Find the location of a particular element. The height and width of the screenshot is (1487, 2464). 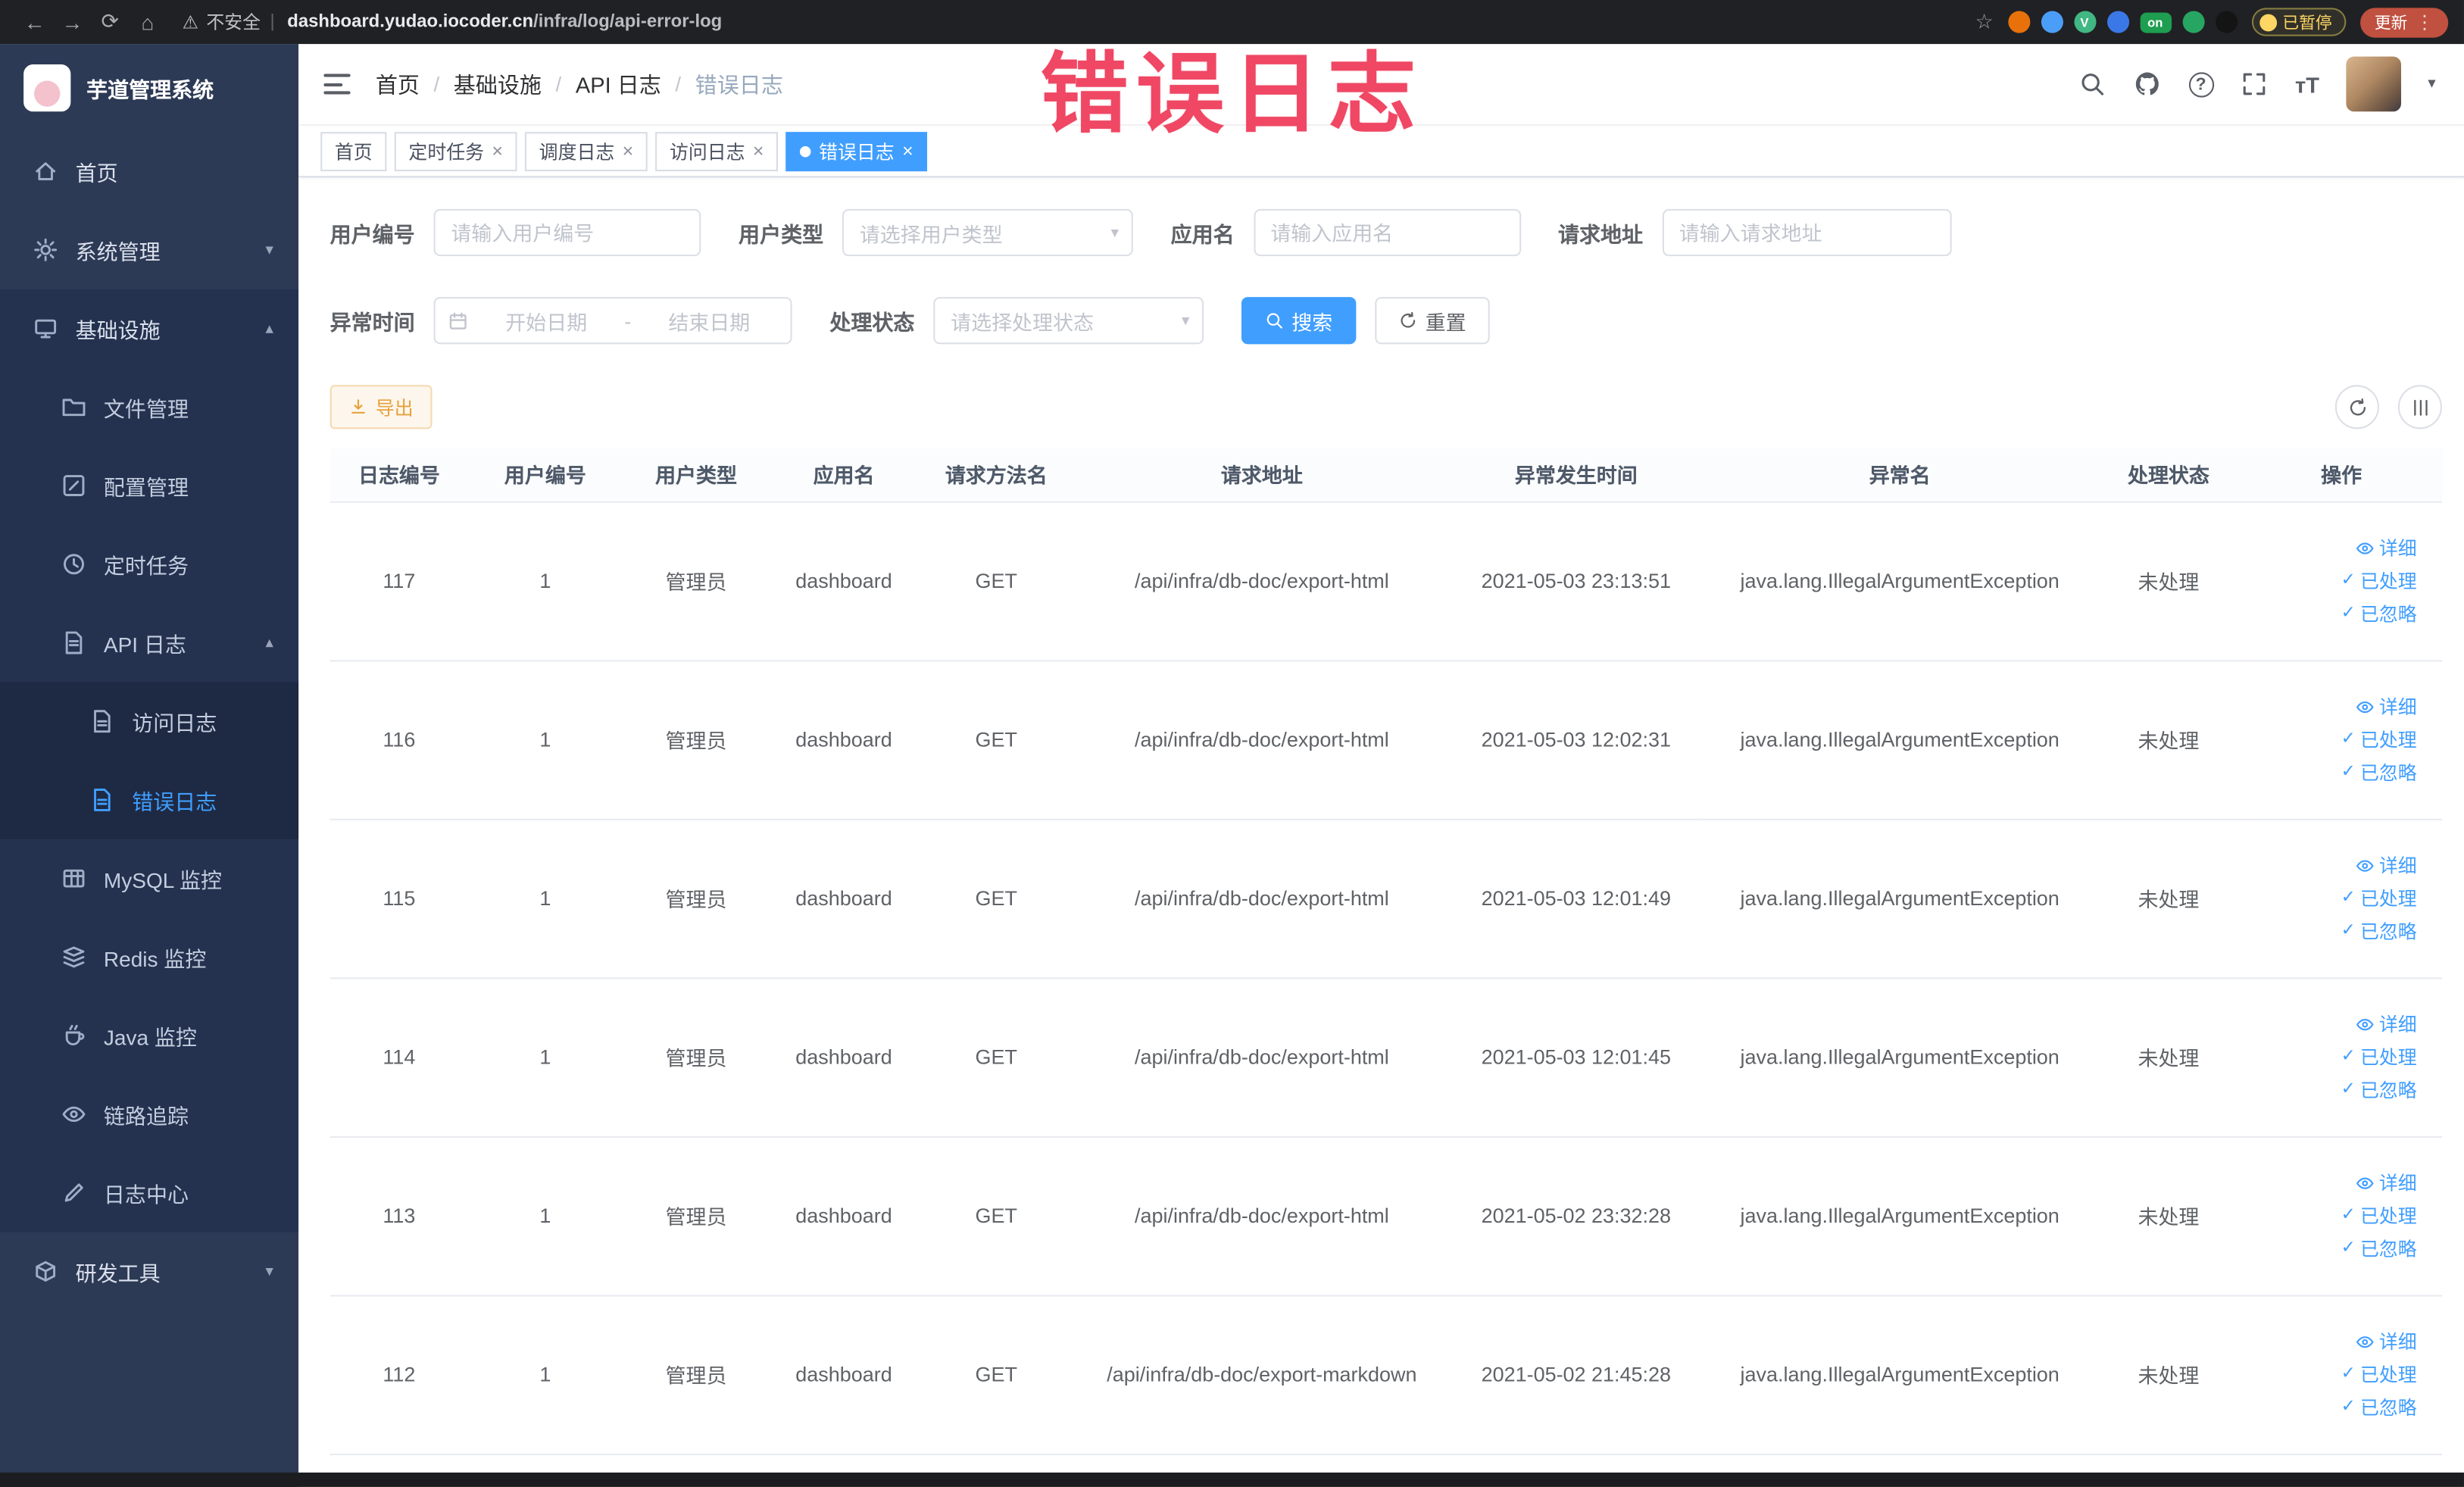

sidebar-item-api-log: API 日志 ▴ is located at coordinates (149, 643).